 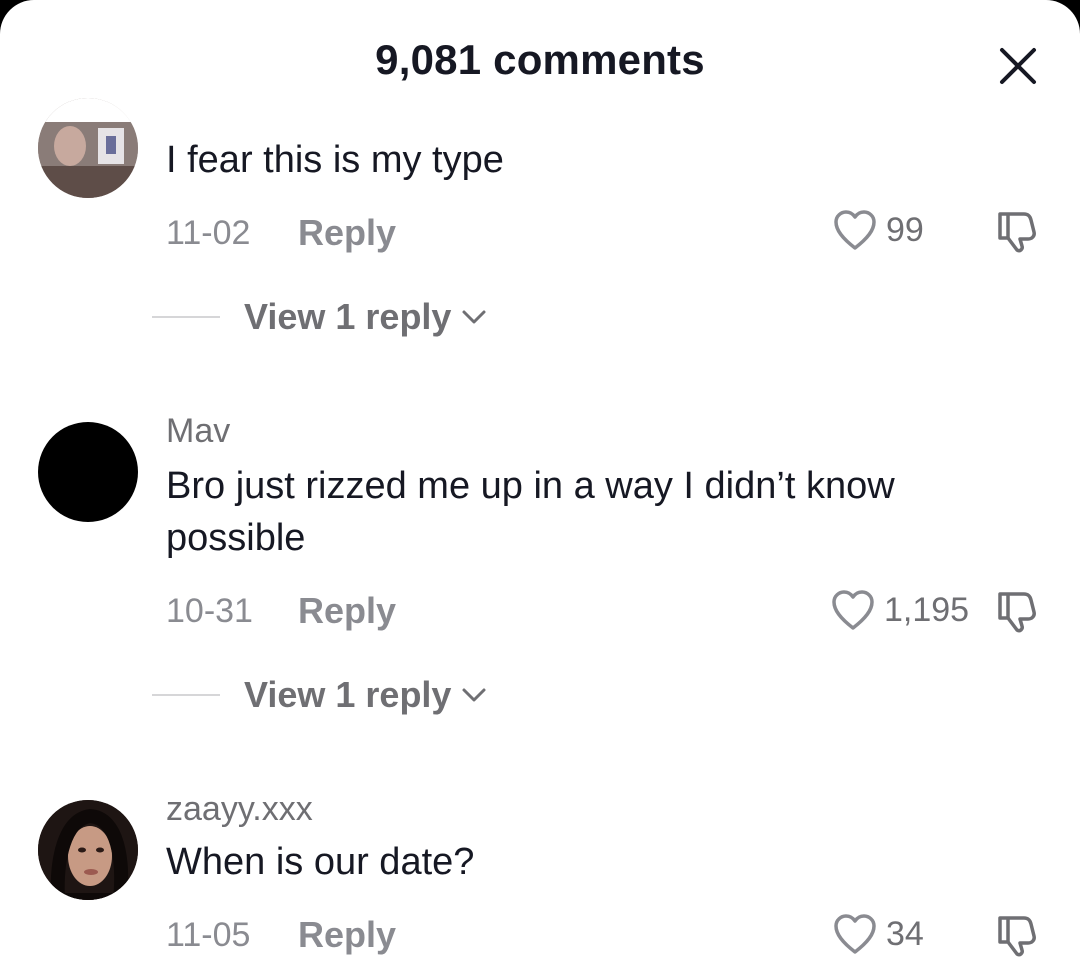 I want to click on close-icon, so click(x=1018, y=66).